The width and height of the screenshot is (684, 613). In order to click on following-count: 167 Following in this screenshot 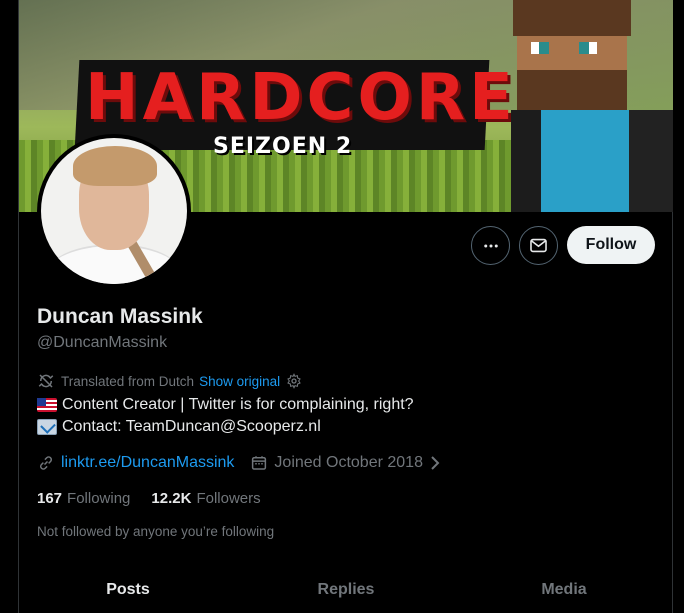, I will do `click(83, 498)`.